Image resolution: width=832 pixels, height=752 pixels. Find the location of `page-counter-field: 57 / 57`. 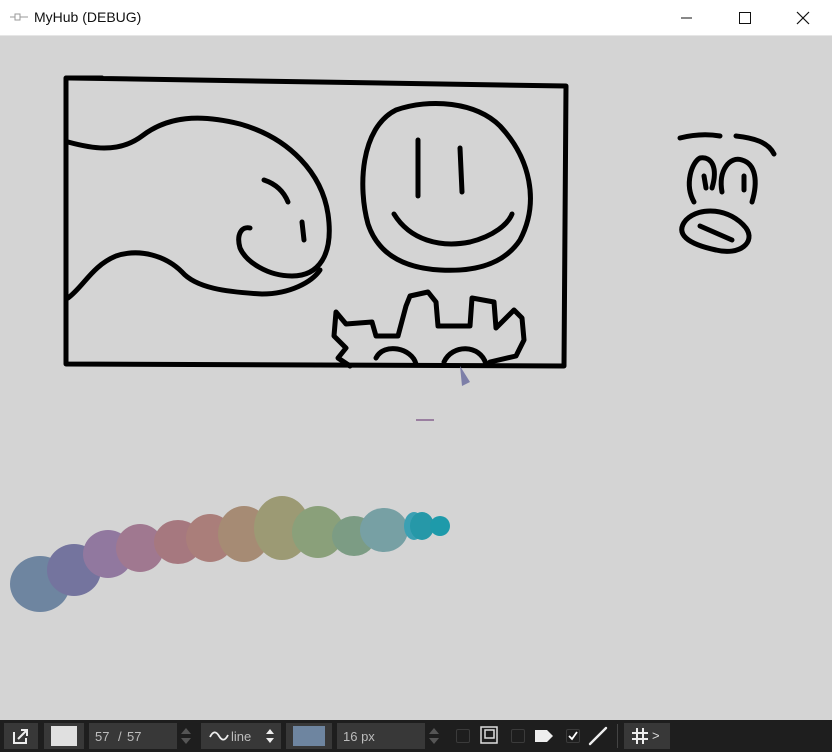

page-counter-field: 57 / 57 is located at coordinates (133, 736).